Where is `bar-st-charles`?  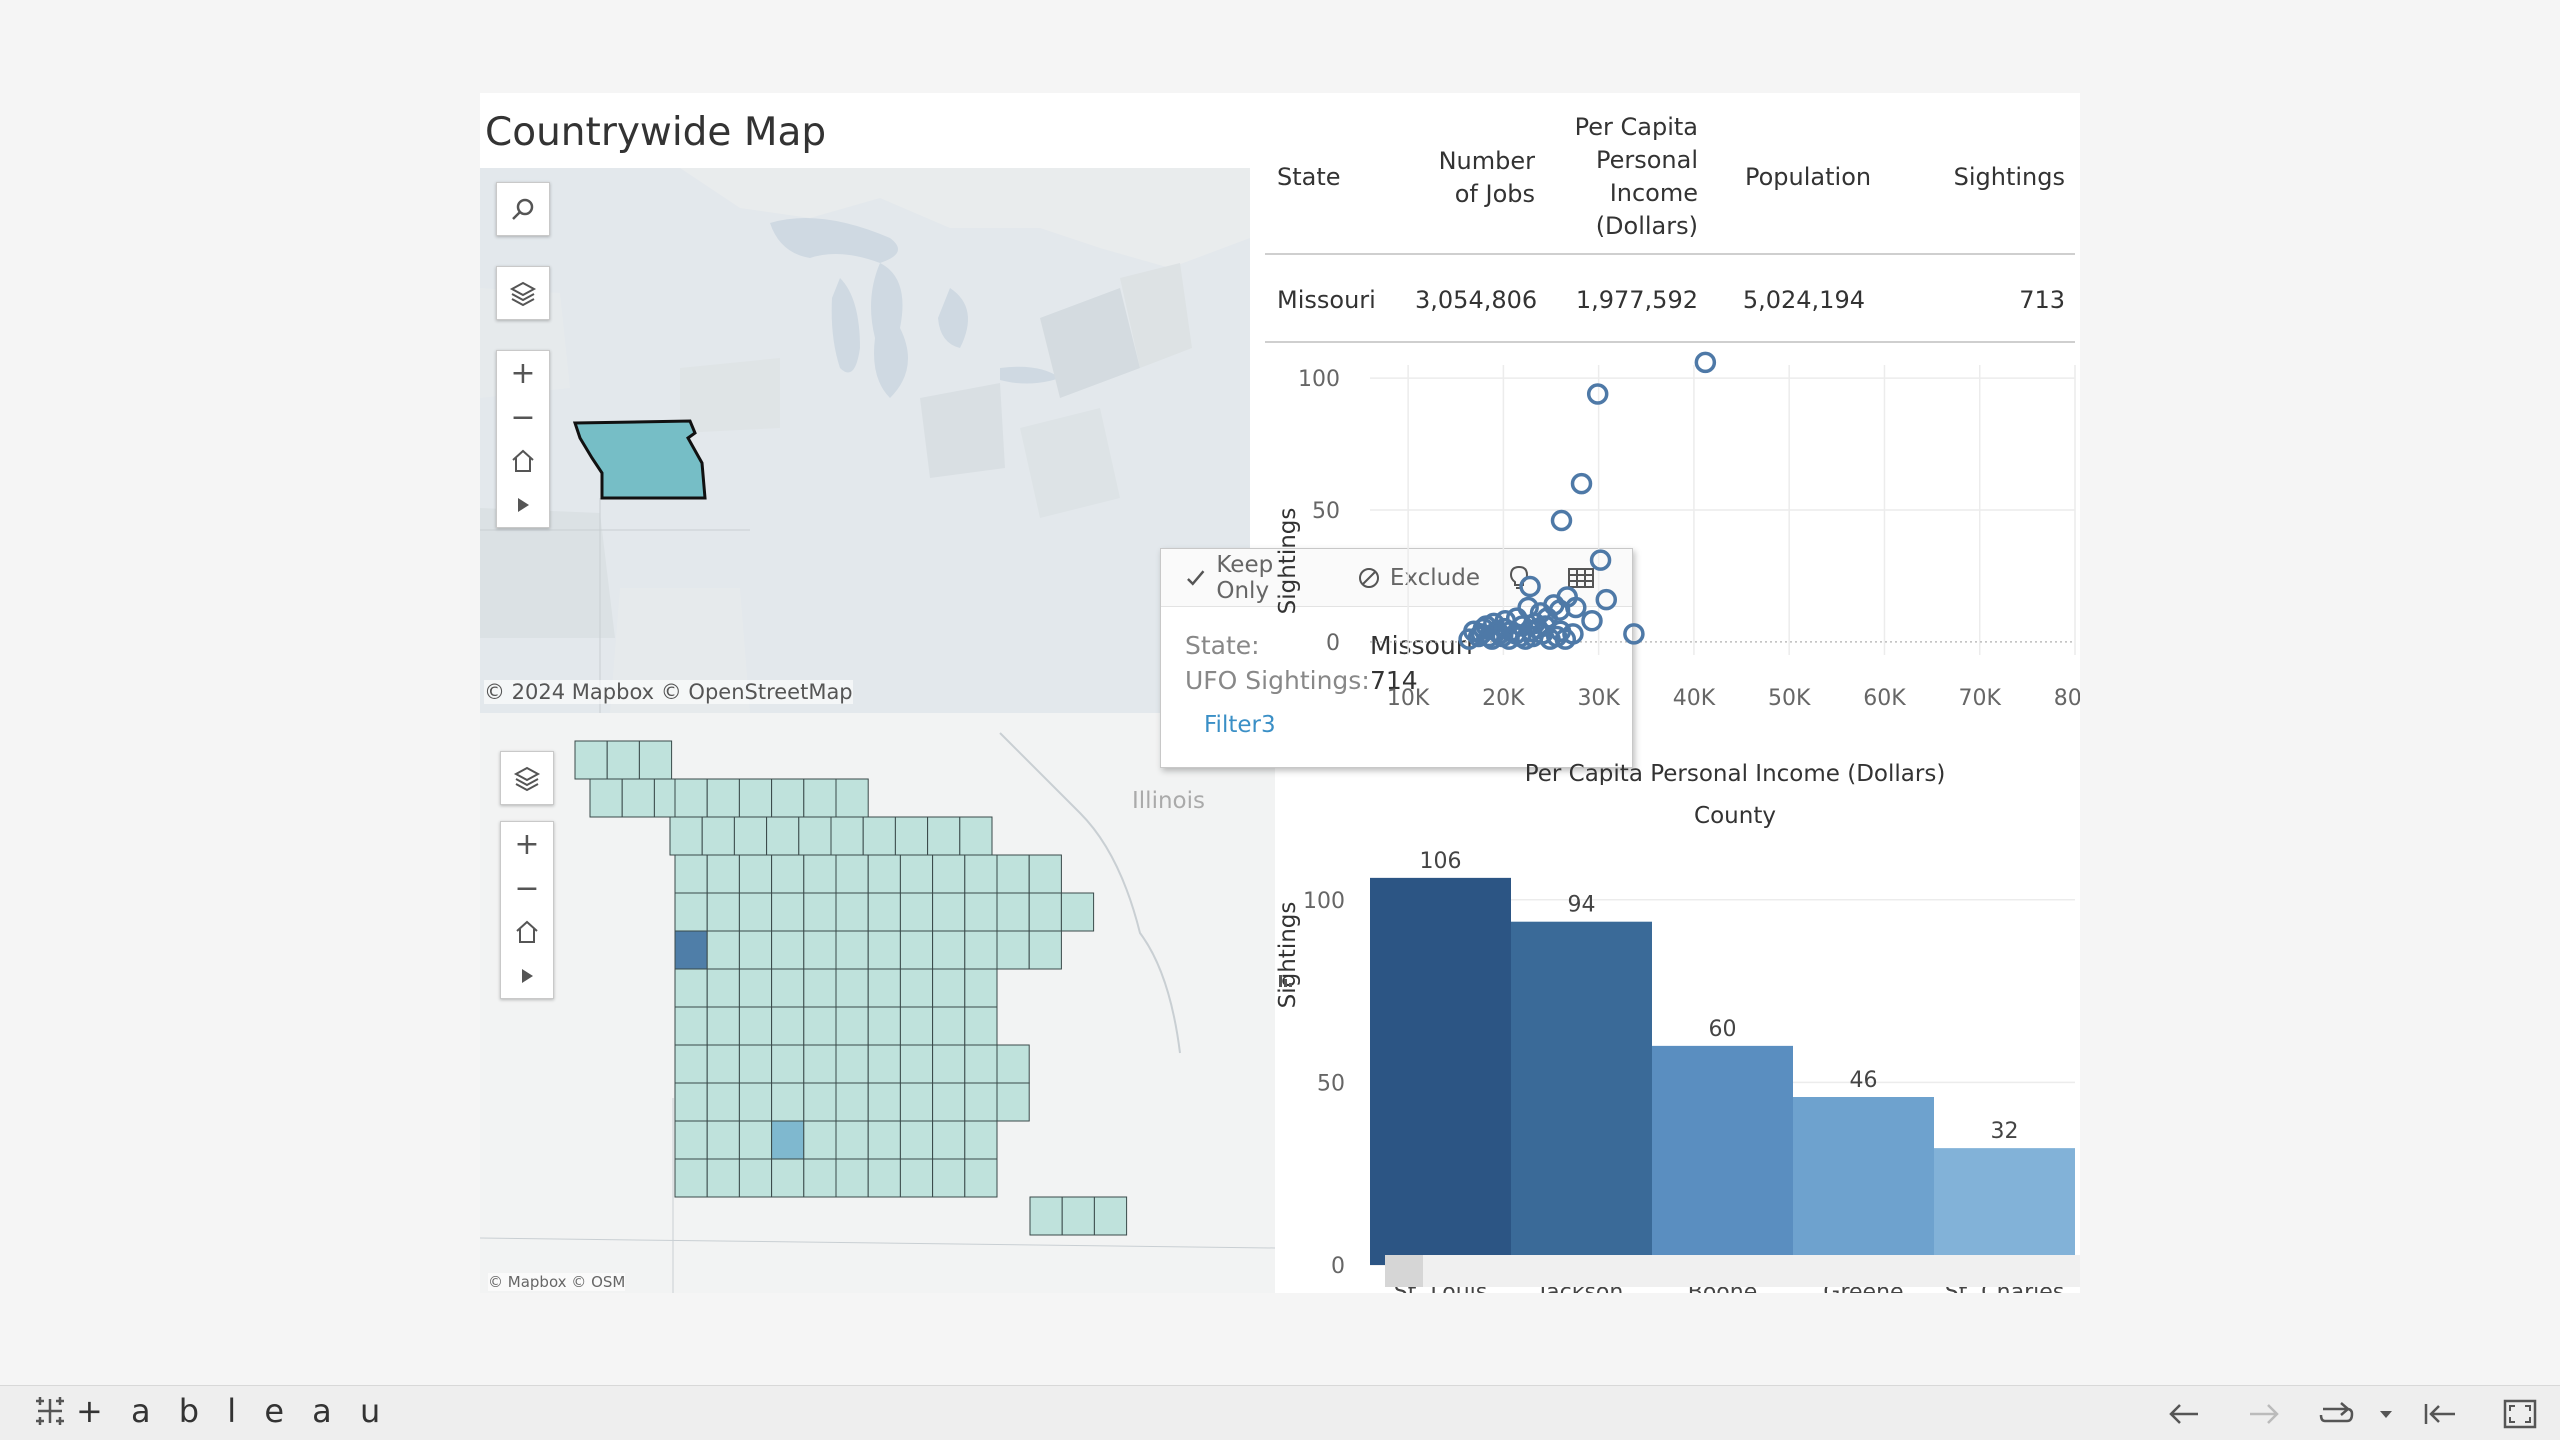
bar-st-charles is located at coordinates (2004, 1206).